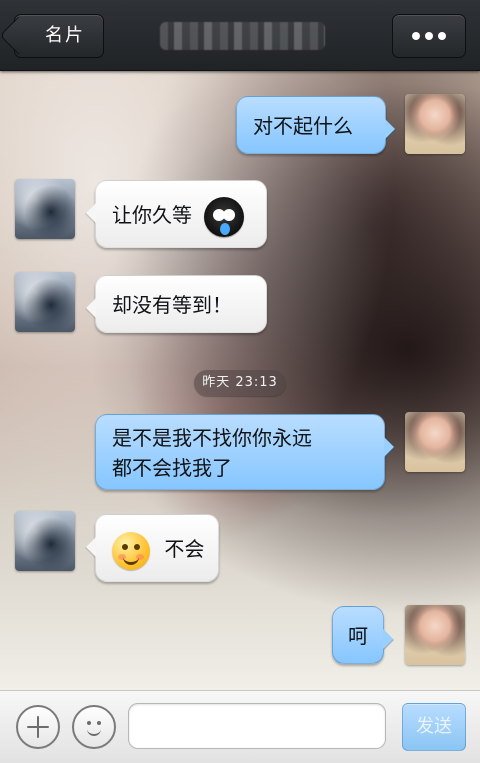 This screenshot has width=480, height=763. I want to click on add-attachment-button, so click(38, 727).